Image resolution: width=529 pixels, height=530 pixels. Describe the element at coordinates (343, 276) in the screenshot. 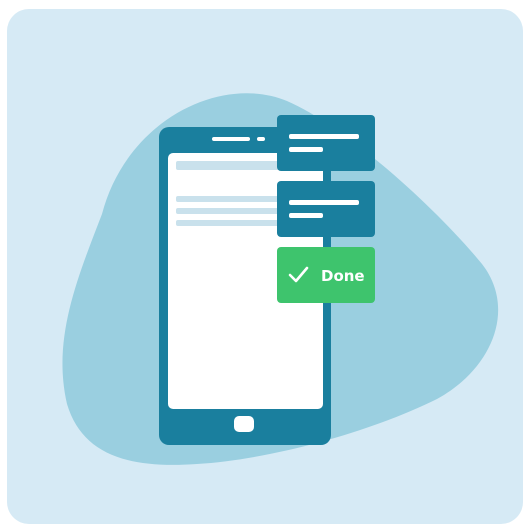

I see `done-label: Done` at that location.